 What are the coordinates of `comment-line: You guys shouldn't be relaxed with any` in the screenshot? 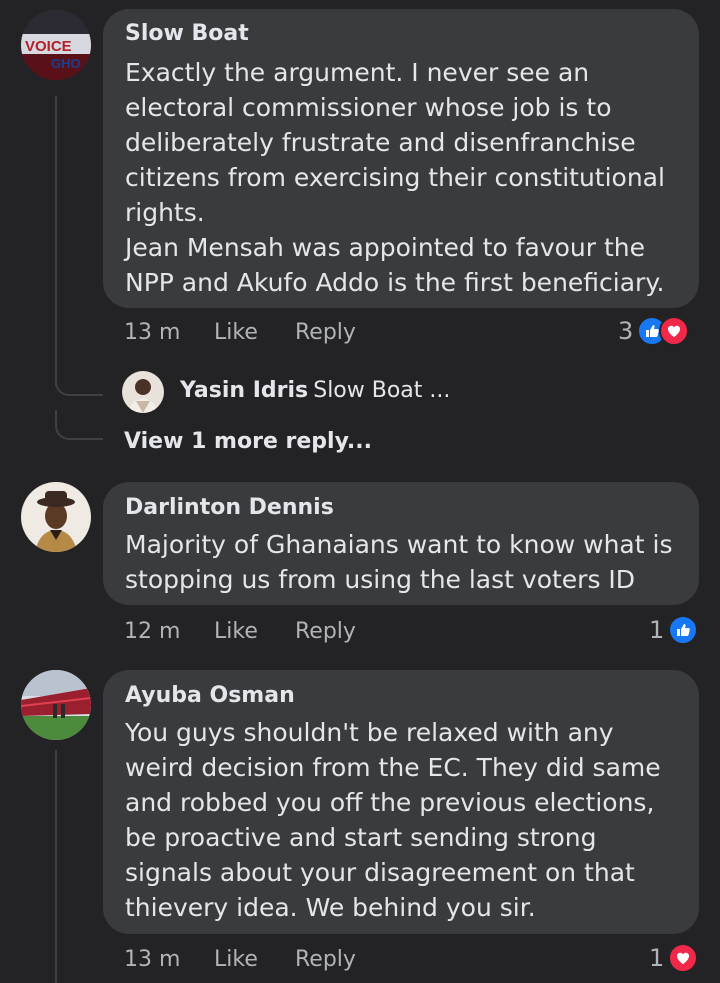 It's located at (369, 732).